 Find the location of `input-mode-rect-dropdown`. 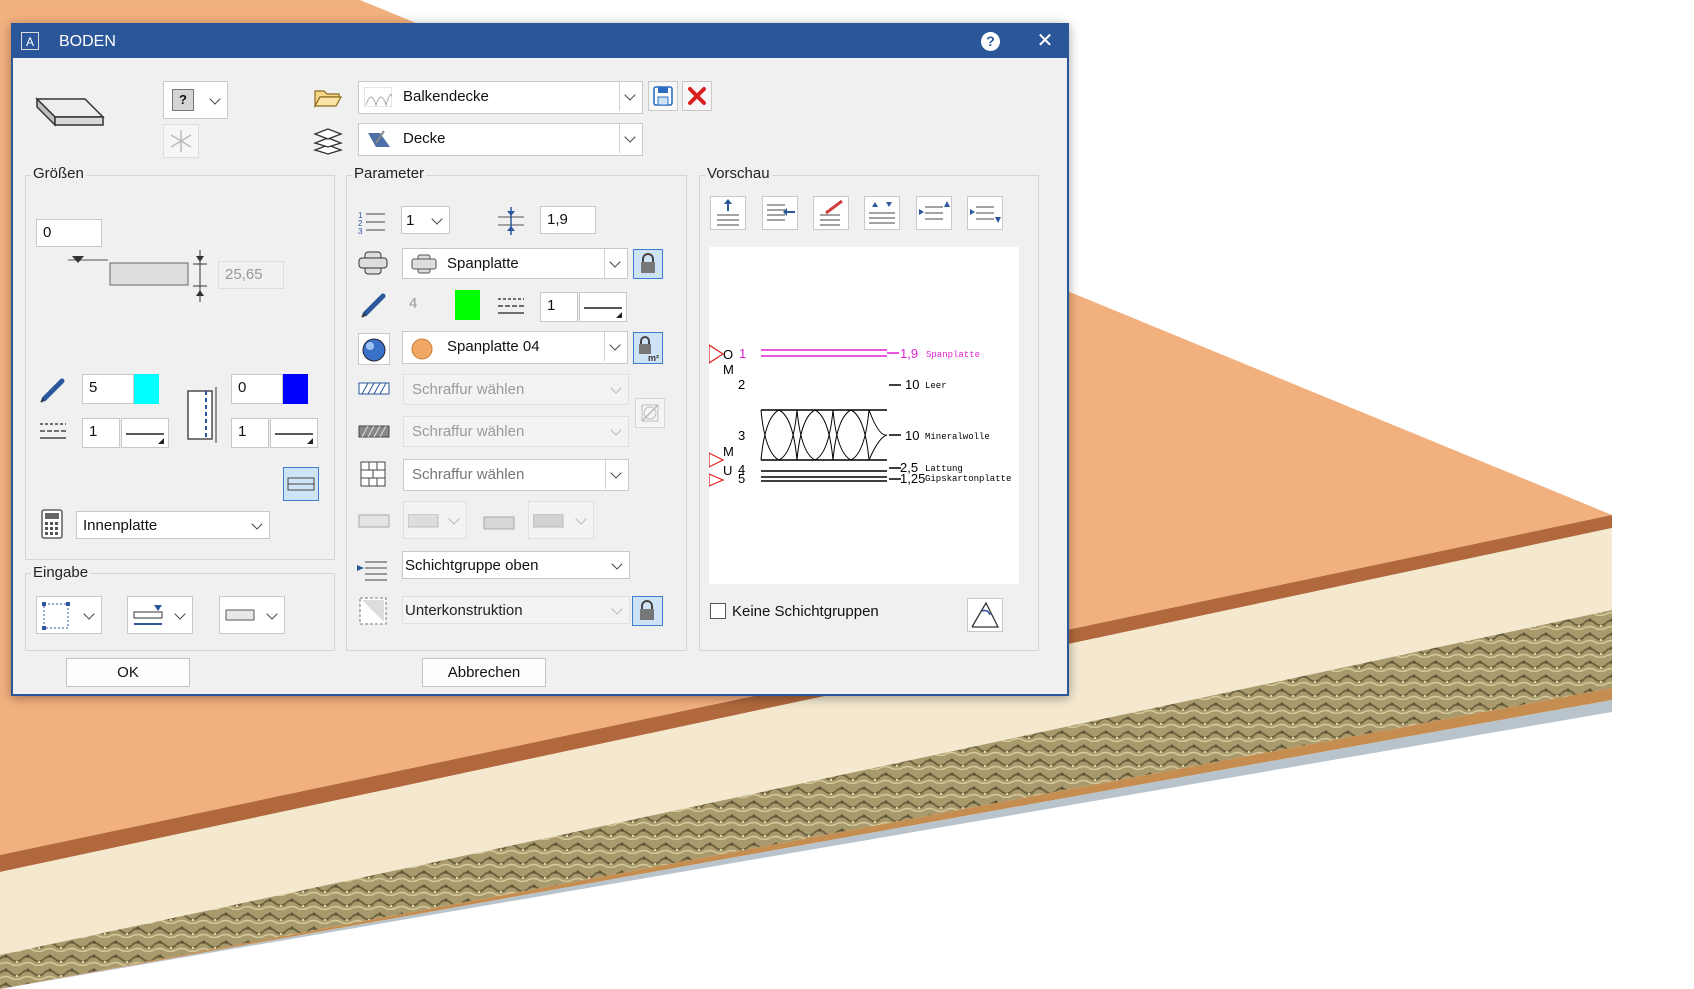

input-mode-rect-dropdown is located at coordinates (69, 615).